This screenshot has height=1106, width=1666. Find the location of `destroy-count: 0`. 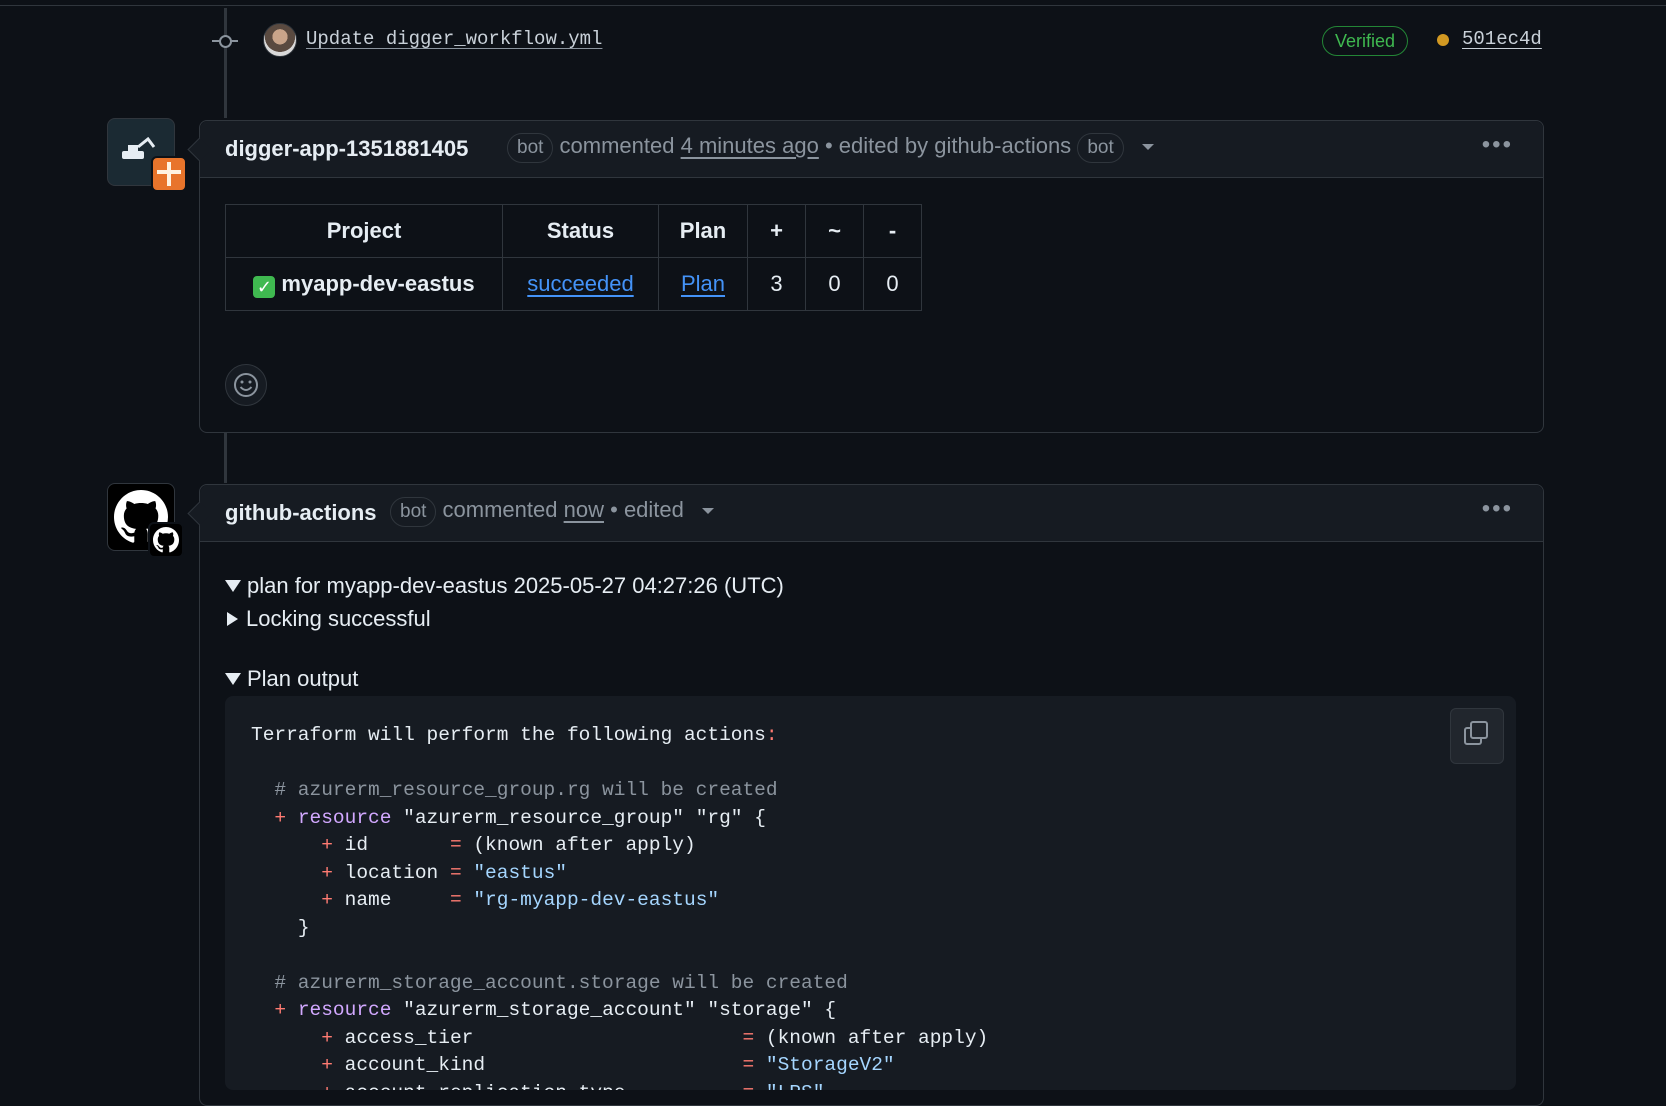

destroy-count: 0 is located at coordinates (892, 284).